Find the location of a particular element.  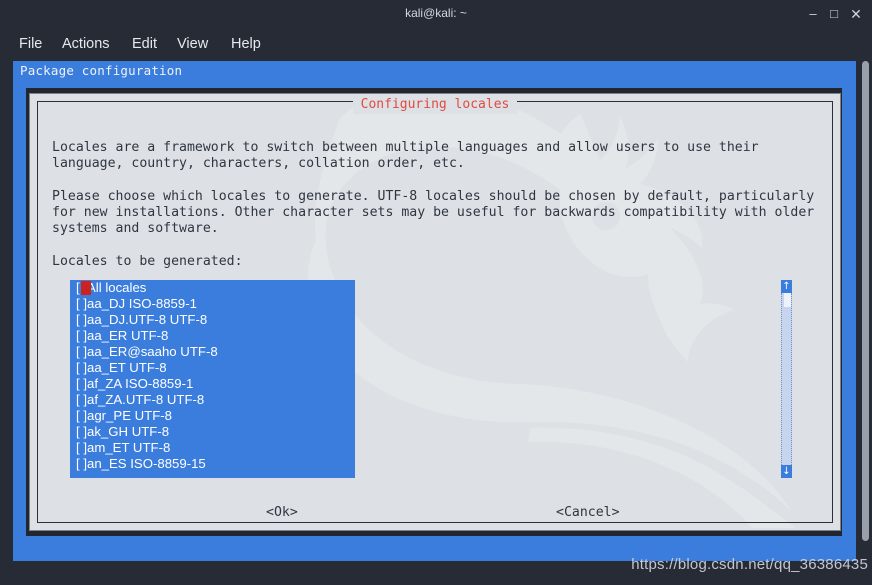

terminal-scrollbar-thumb is located at coordinates (865, 301).